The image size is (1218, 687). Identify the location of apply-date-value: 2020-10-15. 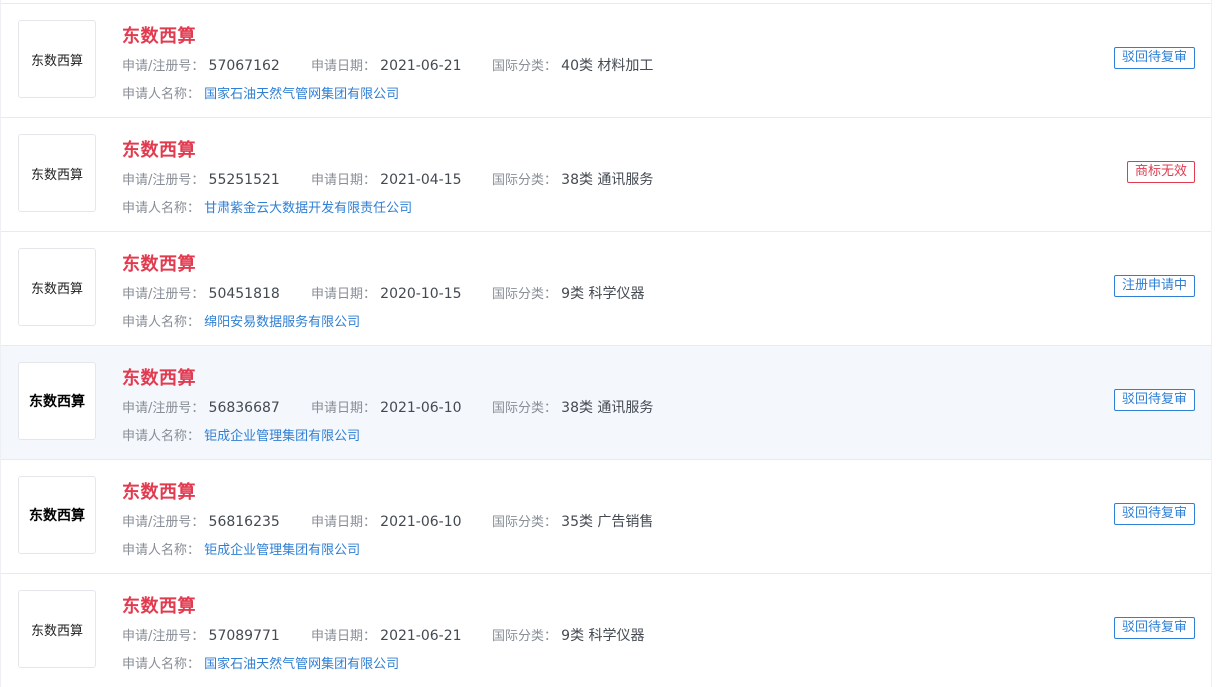
(421, 294).